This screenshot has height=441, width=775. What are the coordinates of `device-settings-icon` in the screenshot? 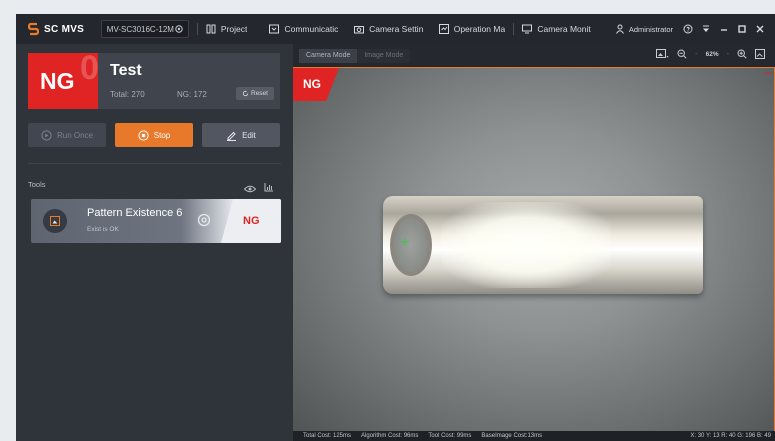 It's located at (179, 30).